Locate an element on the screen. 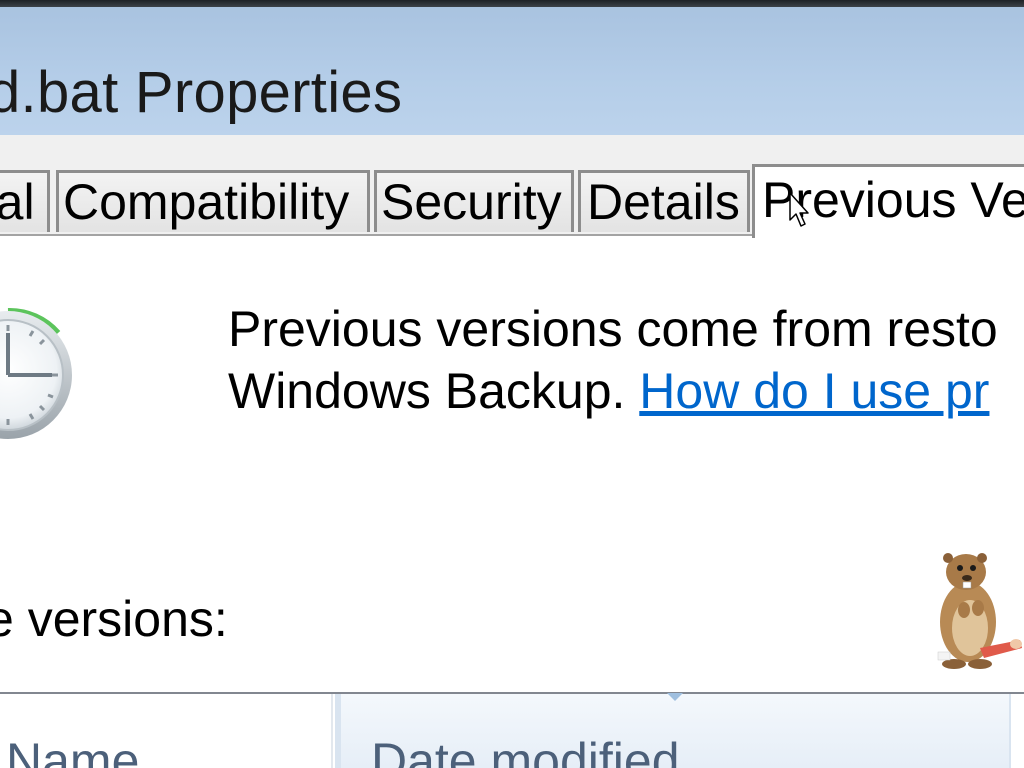 The height and width of the screenshot is (768, 1024). column-header-name: Name is located at coordinates (166, 731).